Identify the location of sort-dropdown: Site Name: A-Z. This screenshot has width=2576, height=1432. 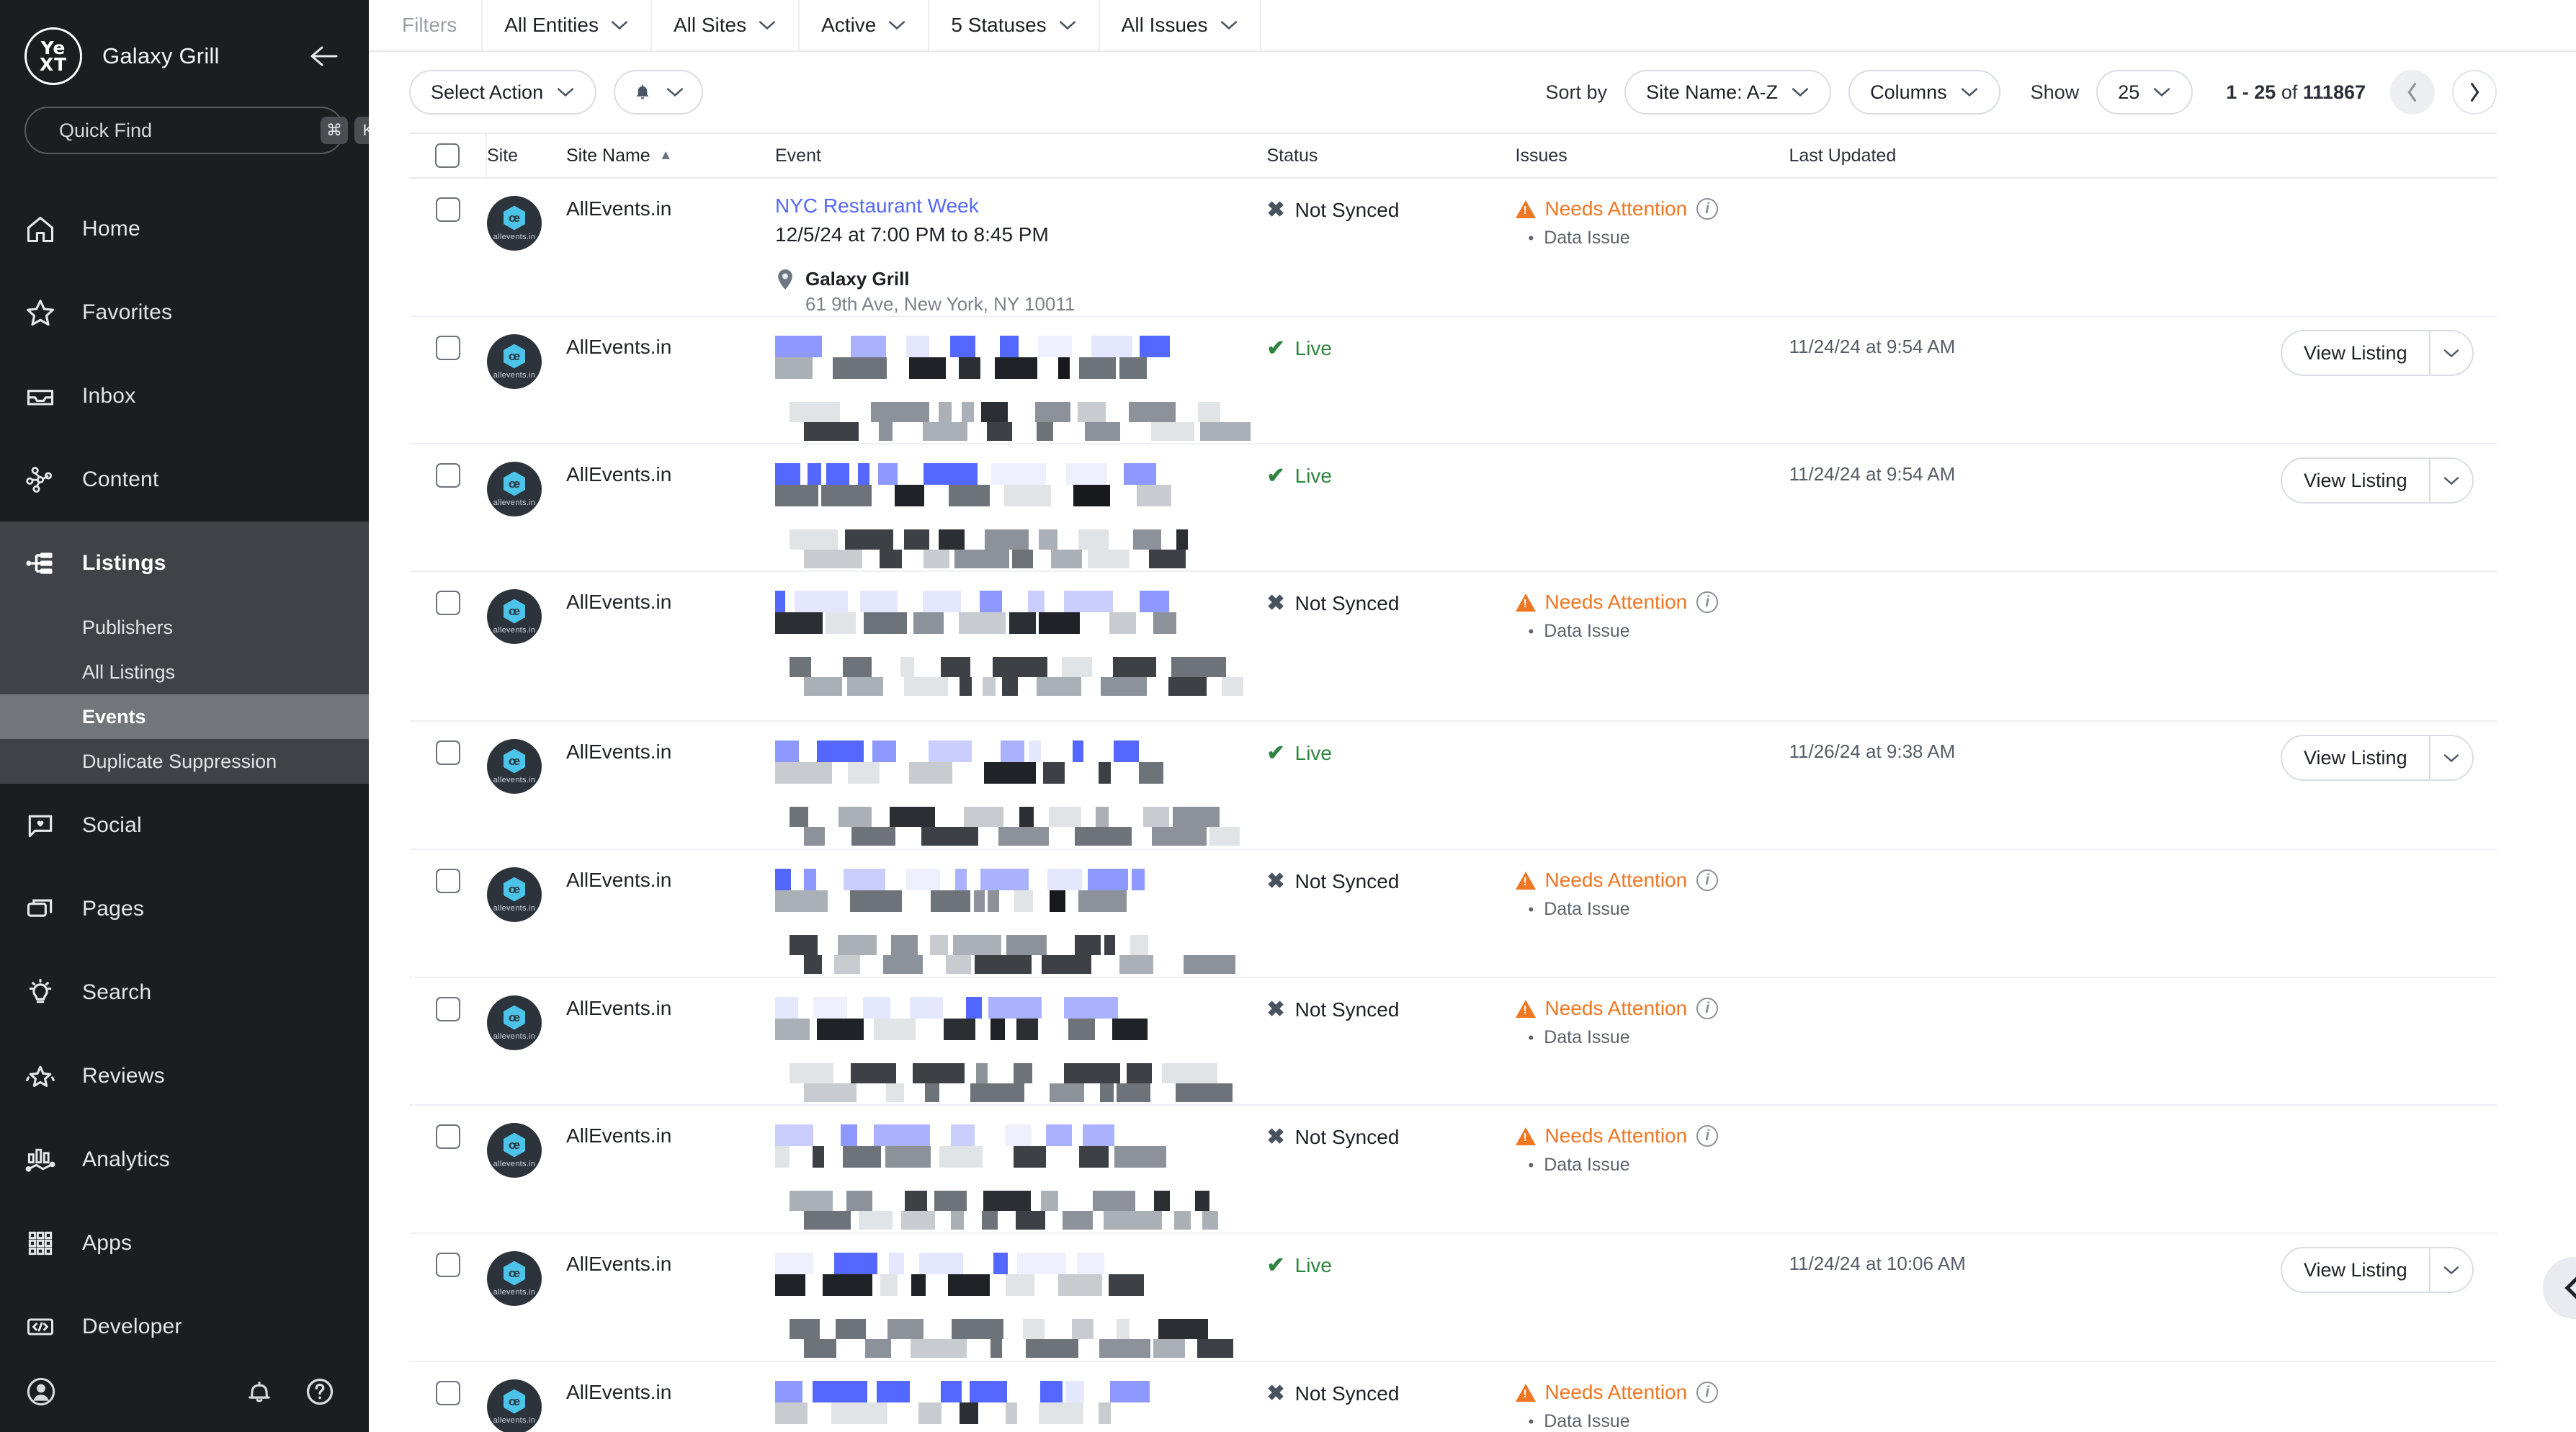
(1728, 93).